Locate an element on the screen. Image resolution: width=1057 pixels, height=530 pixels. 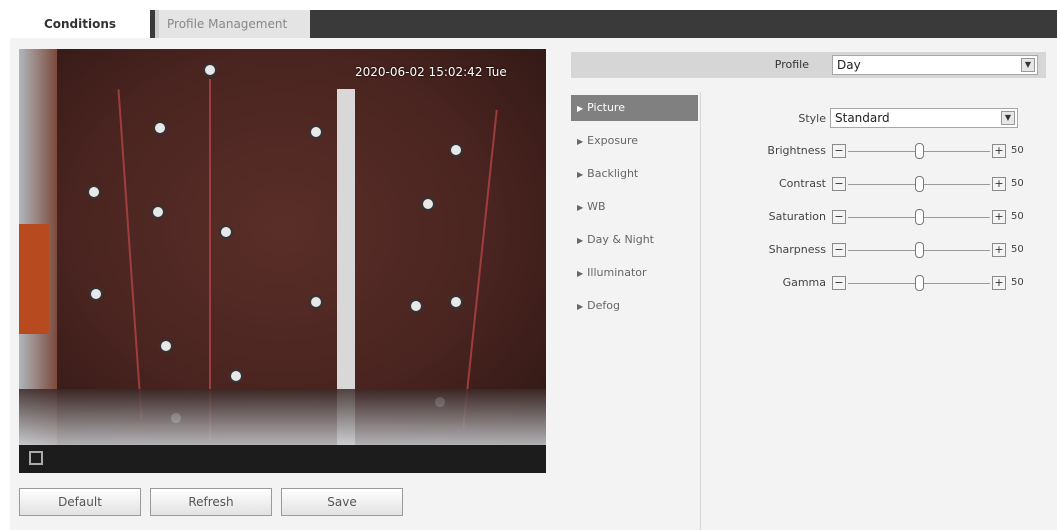
save-button: Save is located at coordinates (342, 502).